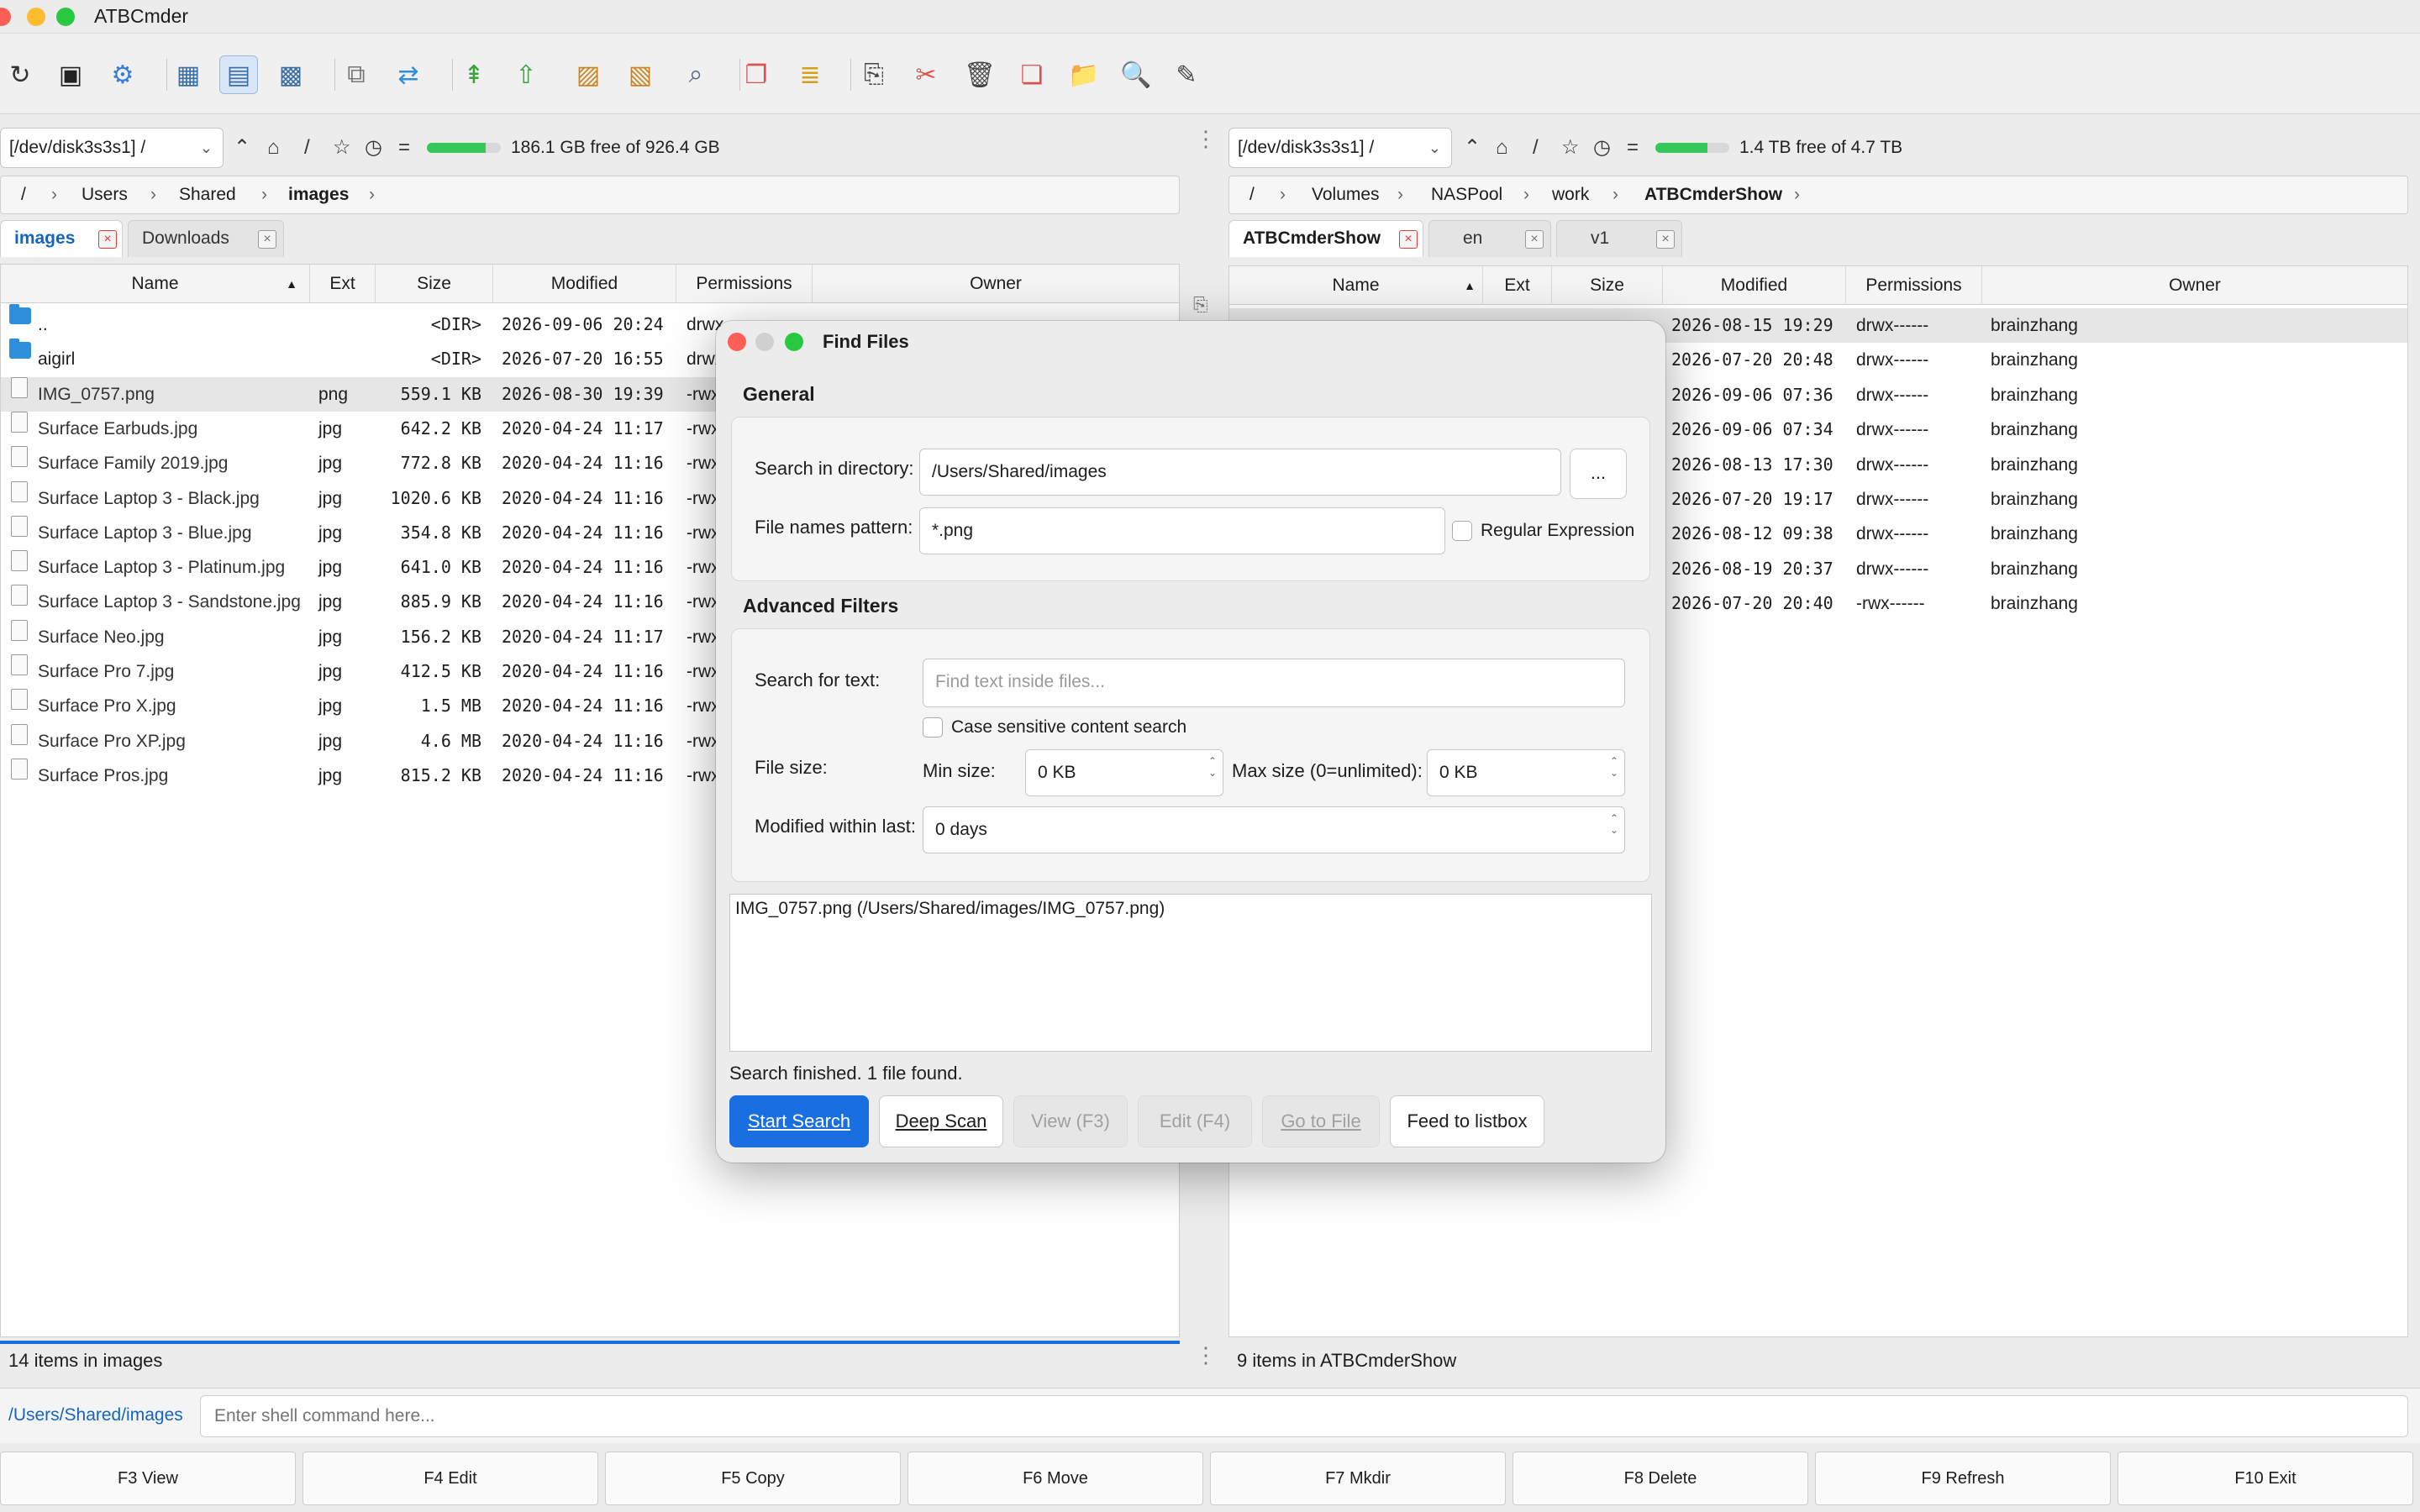  Describe the element at coordinates (1321, 1121) in the screenshot. I see `go-to-file-button: Go to File` at that location.